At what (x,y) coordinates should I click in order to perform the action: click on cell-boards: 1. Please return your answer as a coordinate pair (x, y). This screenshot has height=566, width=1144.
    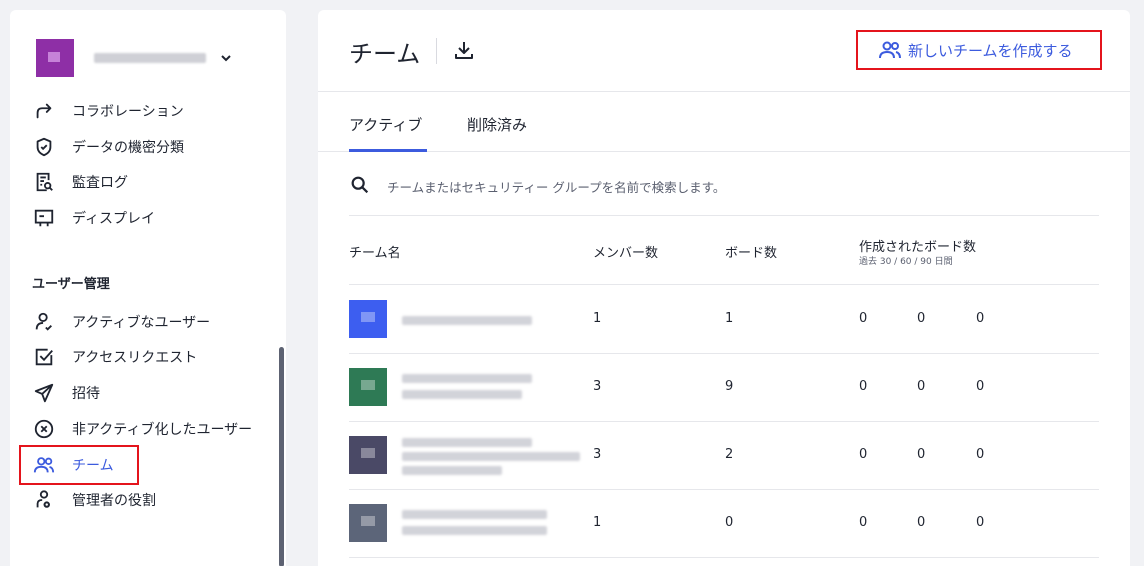
    Looking at the image, I should click on (729, 318).